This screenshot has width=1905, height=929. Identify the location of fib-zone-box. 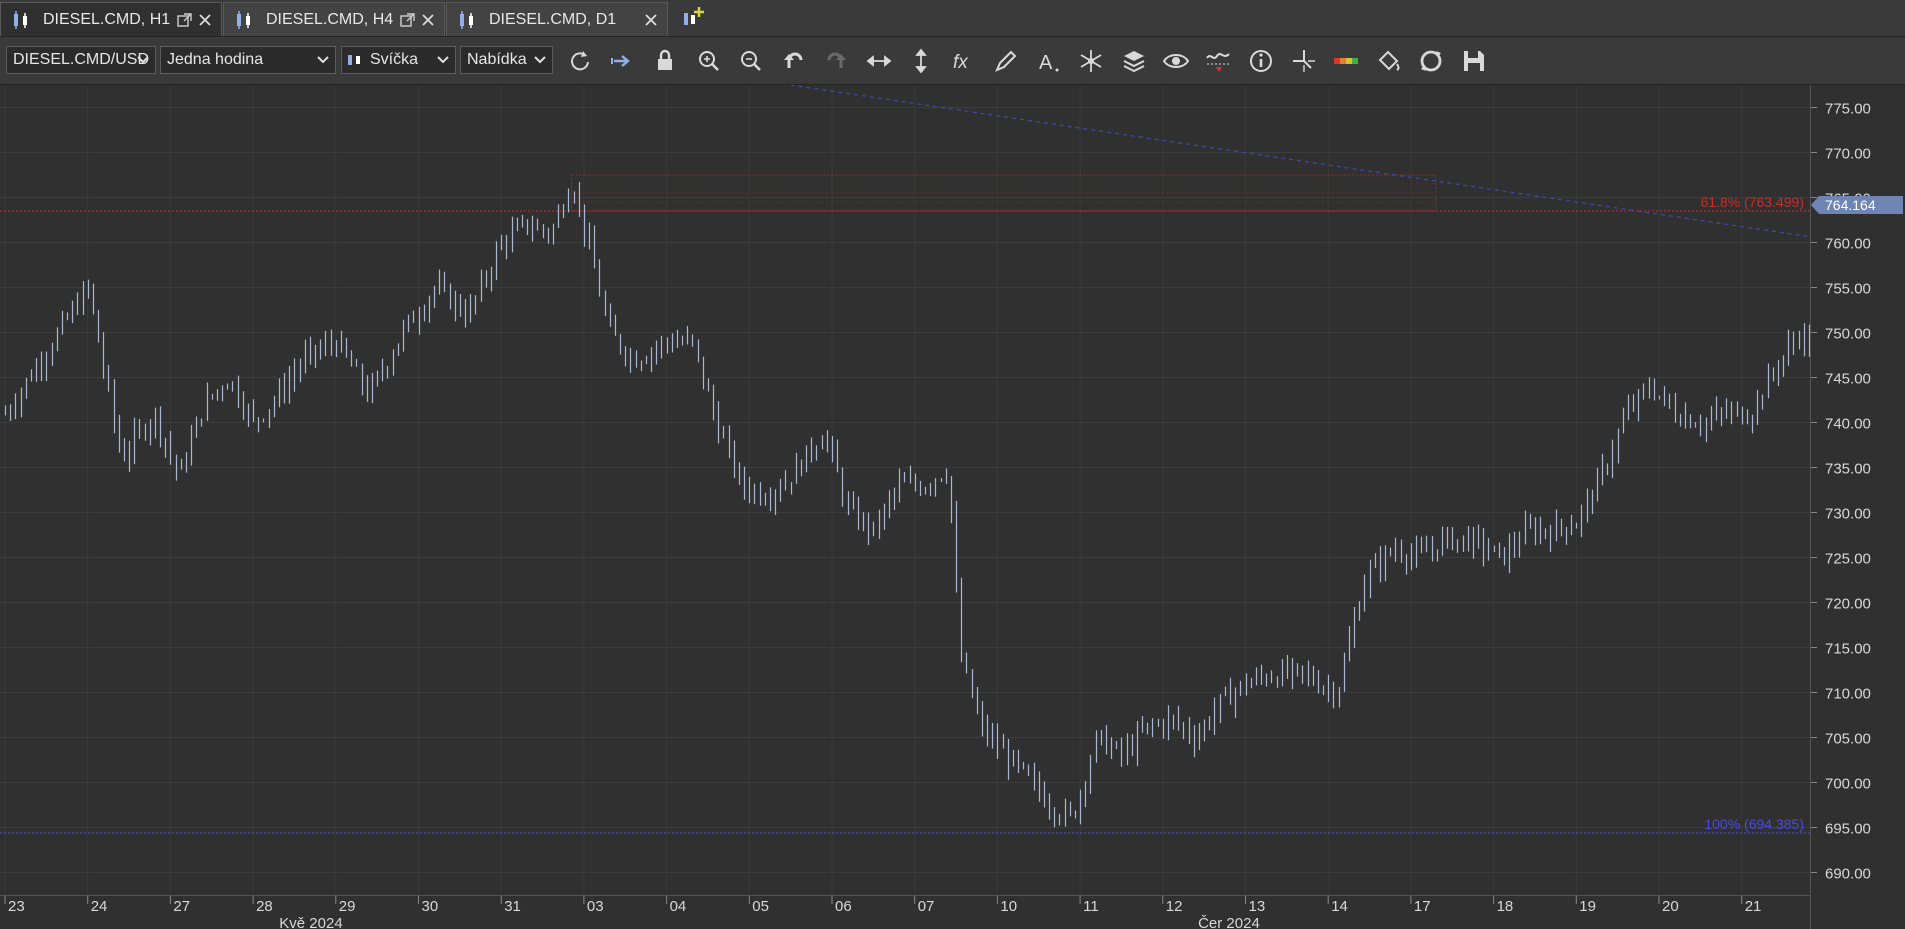
(1003, 193).